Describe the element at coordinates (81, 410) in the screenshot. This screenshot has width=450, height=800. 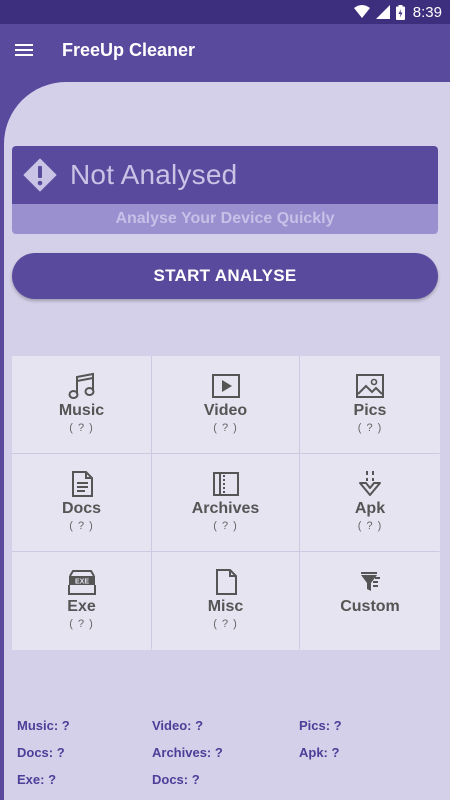
I see `category-label: Music` at that location.